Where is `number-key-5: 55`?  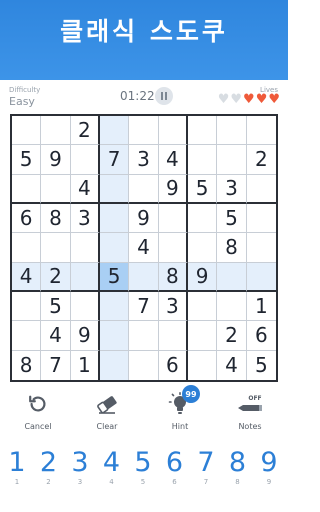 number-key-5: 55 is located at coordinates (143, 467).